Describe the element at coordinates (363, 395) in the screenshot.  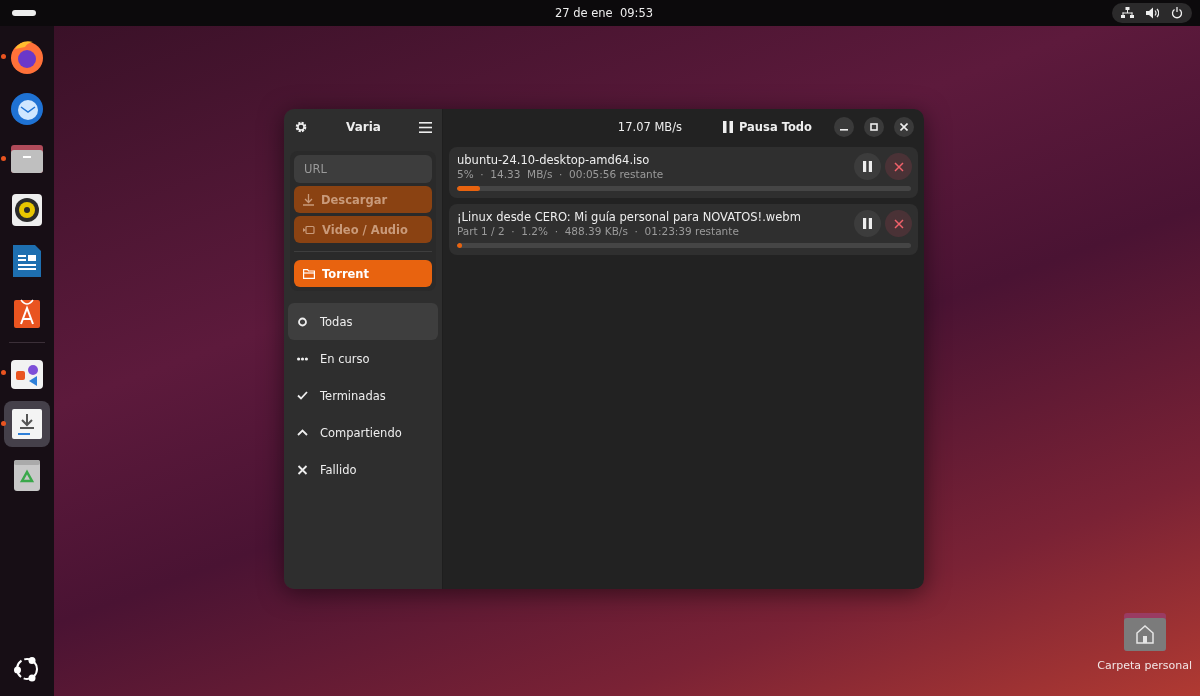
I see `filter-item: Terminadas` at that location.